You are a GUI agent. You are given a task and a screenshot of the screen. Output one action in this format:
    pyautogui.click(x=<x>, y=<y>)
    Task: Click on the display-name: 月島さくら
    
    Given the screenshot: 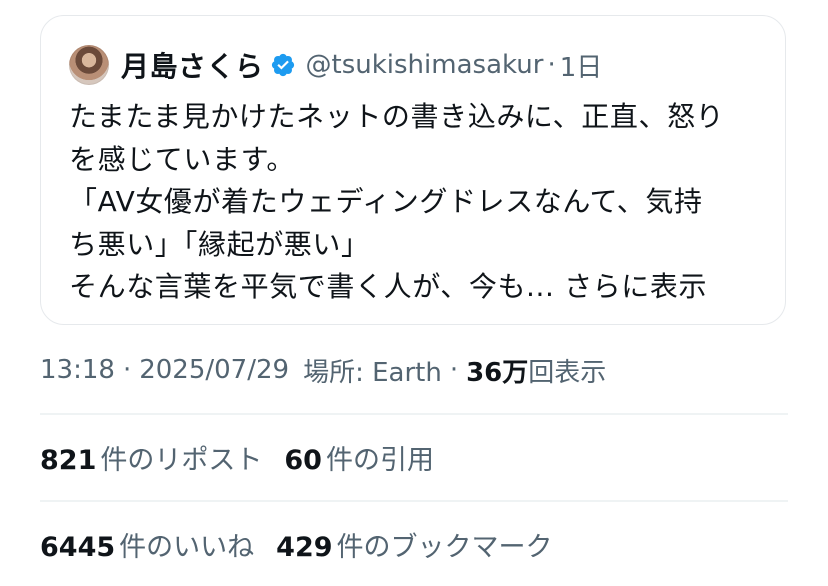 What is the action you would take?
    pyautogui.click(x=192, y=65)
    